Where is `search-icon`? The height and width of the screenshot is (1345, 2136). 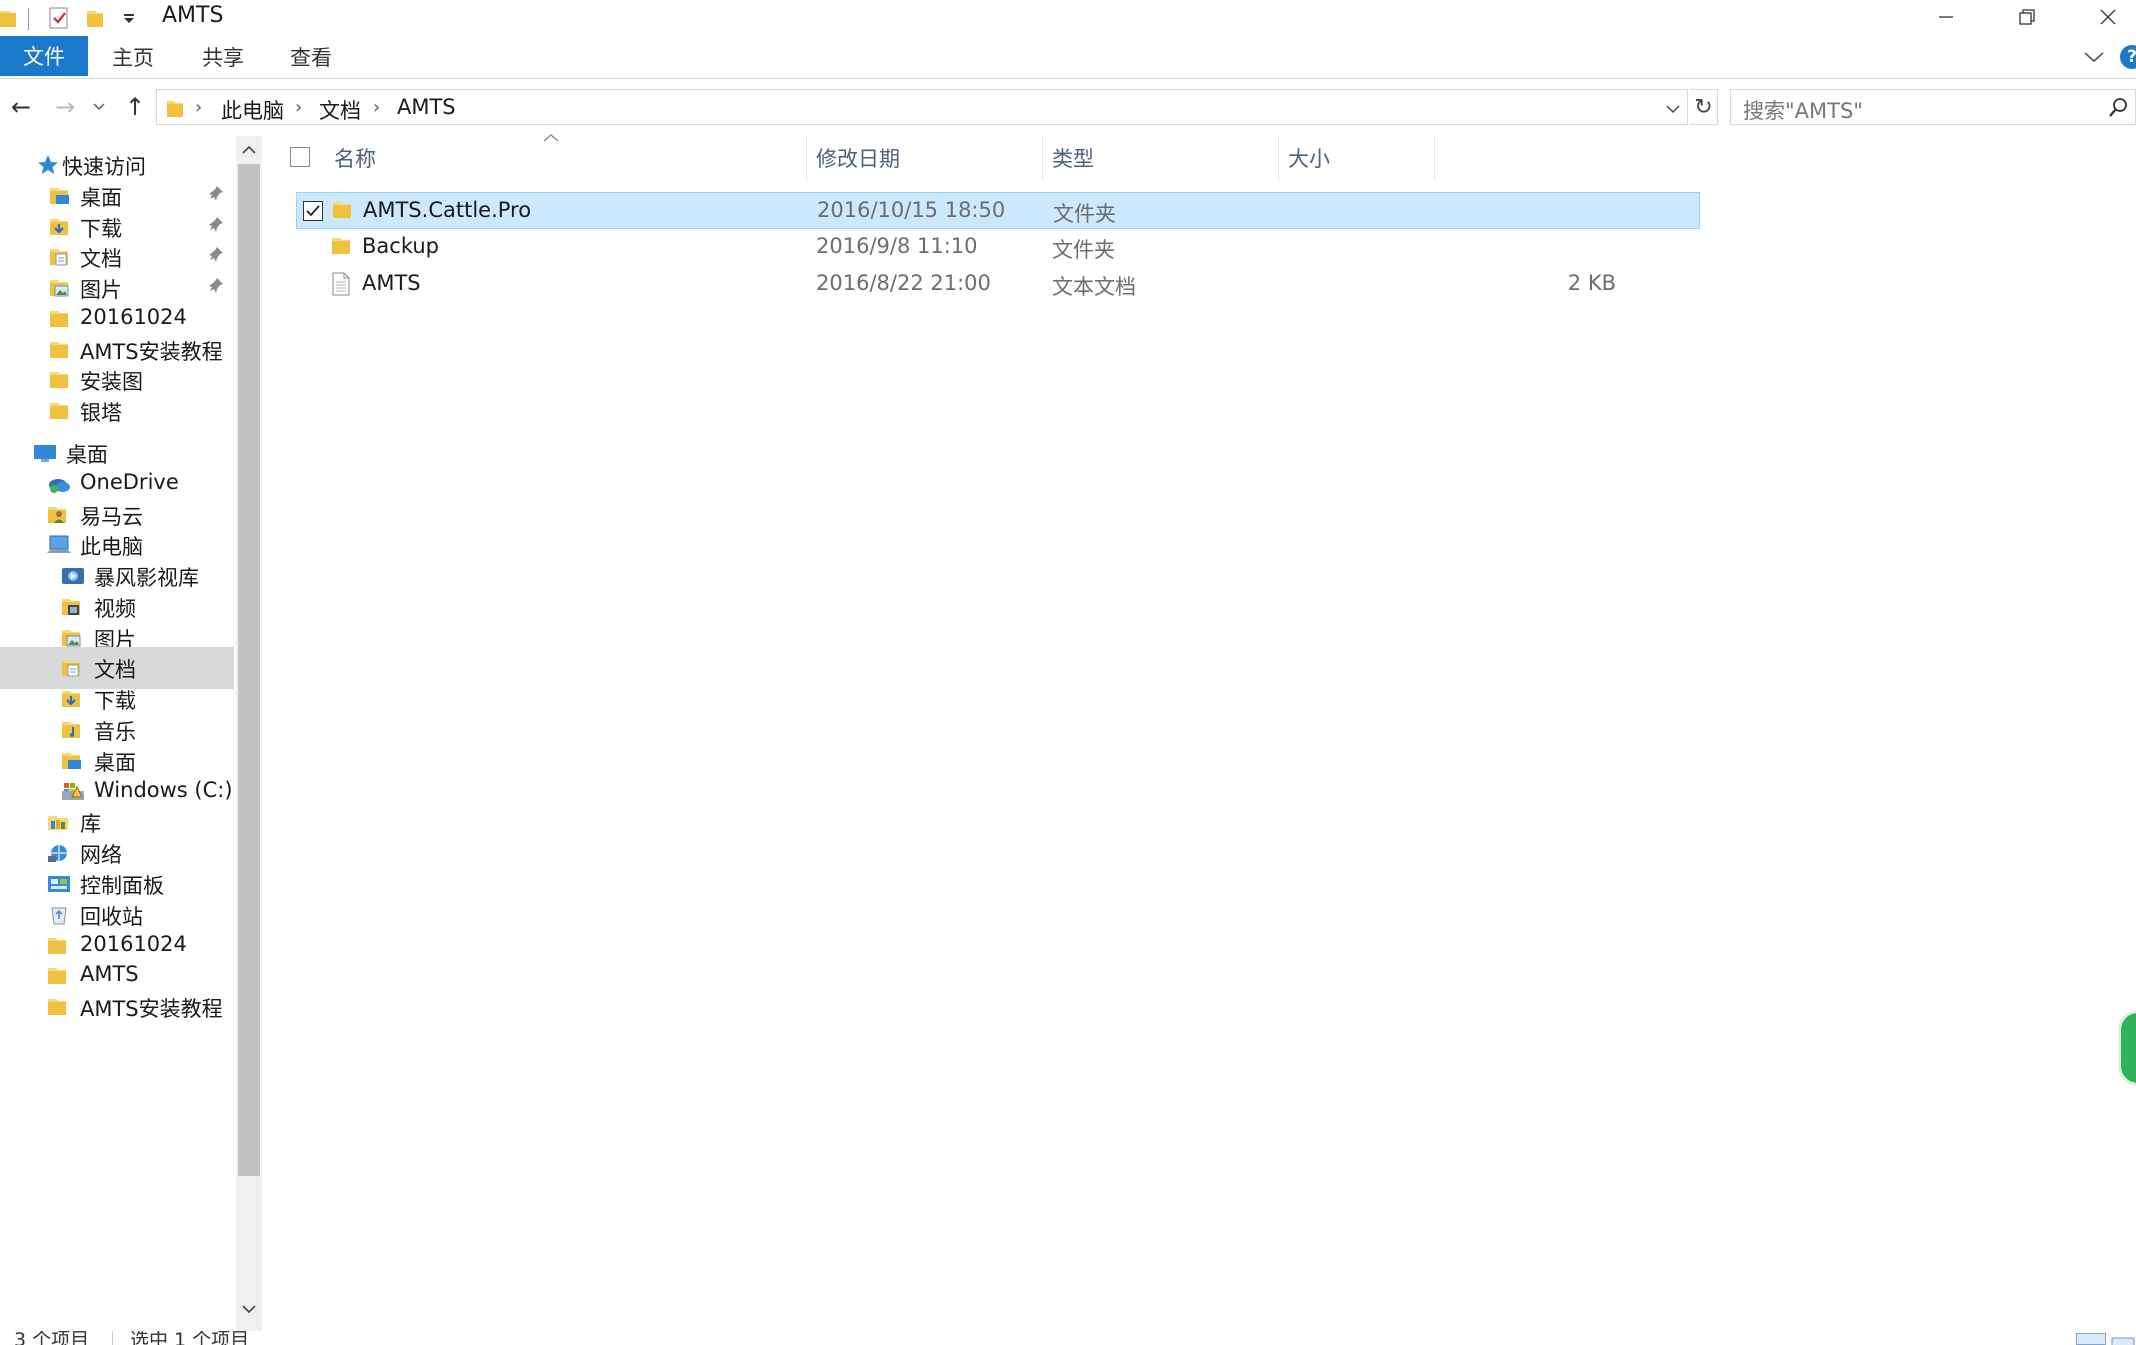 search-icon is located at coordinates (2118, 108).